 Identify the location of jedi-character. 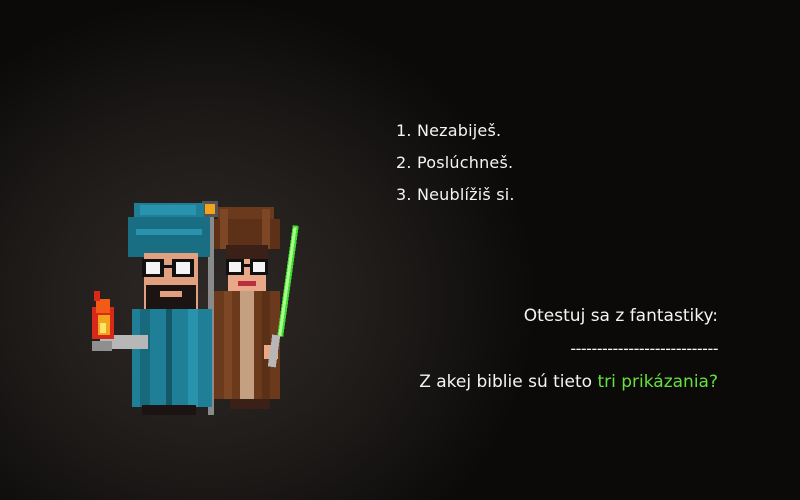
(246, 308).